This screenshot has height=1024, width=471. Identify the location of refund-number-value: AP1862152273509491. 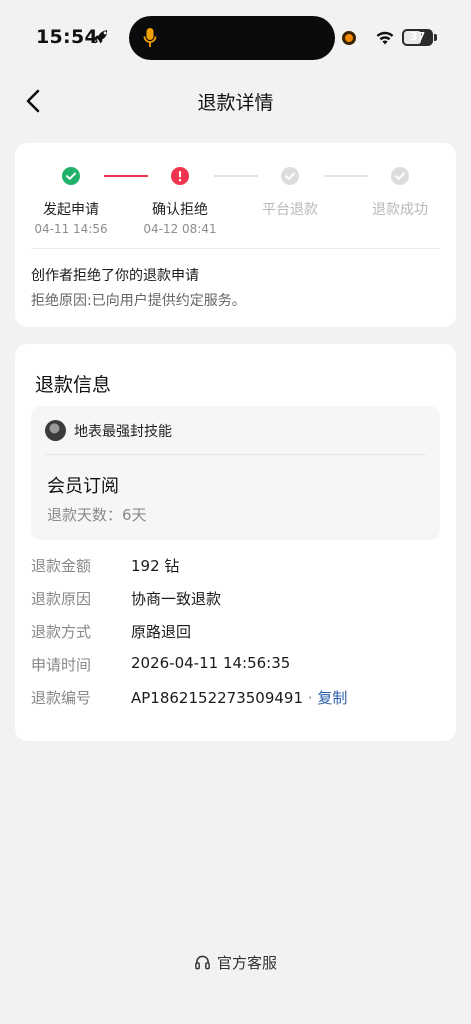
(217, 698).